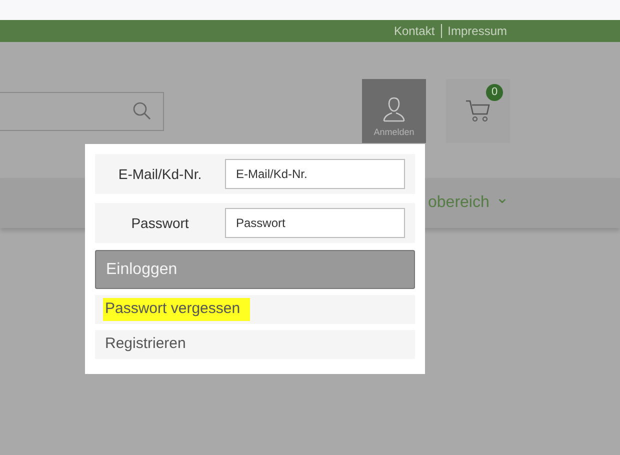 Image resolution: width=620 pixels, height=455 pixels. What do you see at coordinates (82, 111) in the screenshot?
I see `search-field` at bounding box center [82, 111].